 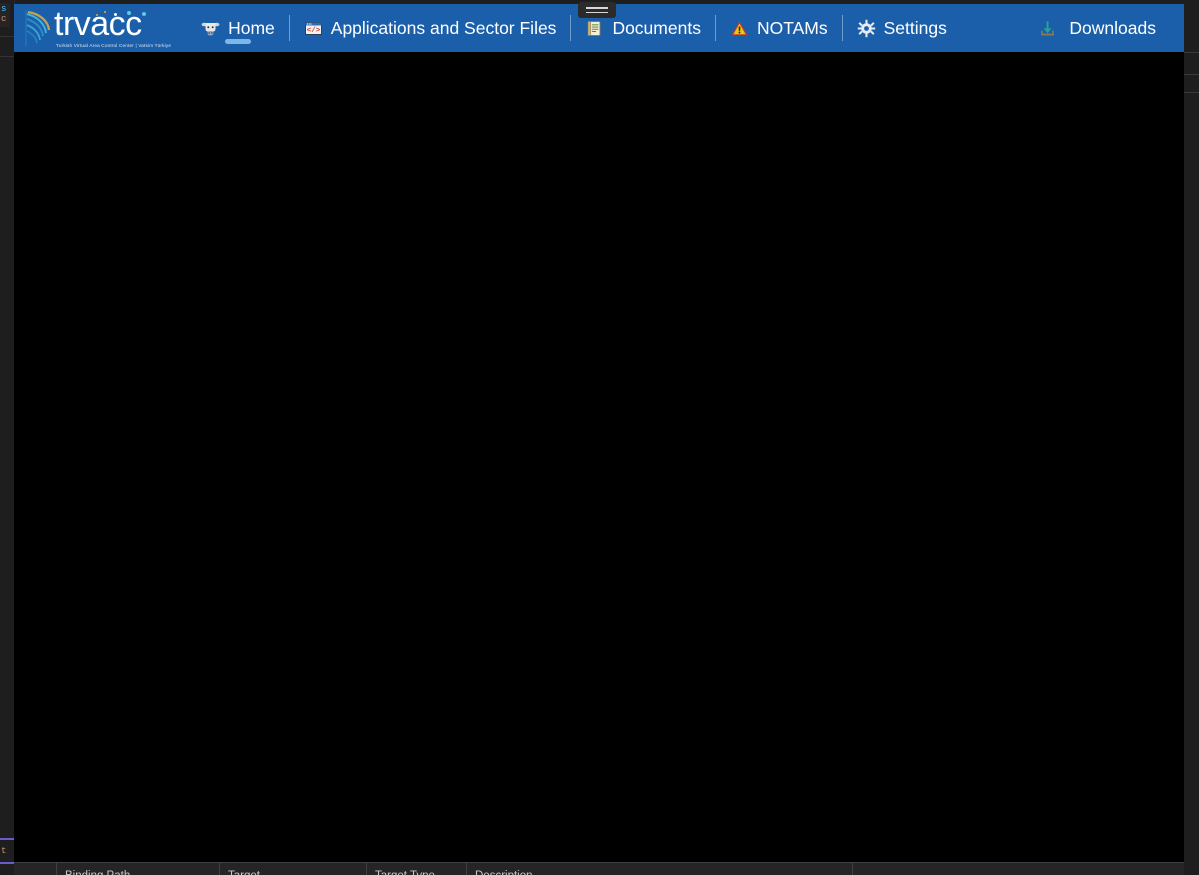 I want to click on binding-row-gutter, so click(x=35, y=869).